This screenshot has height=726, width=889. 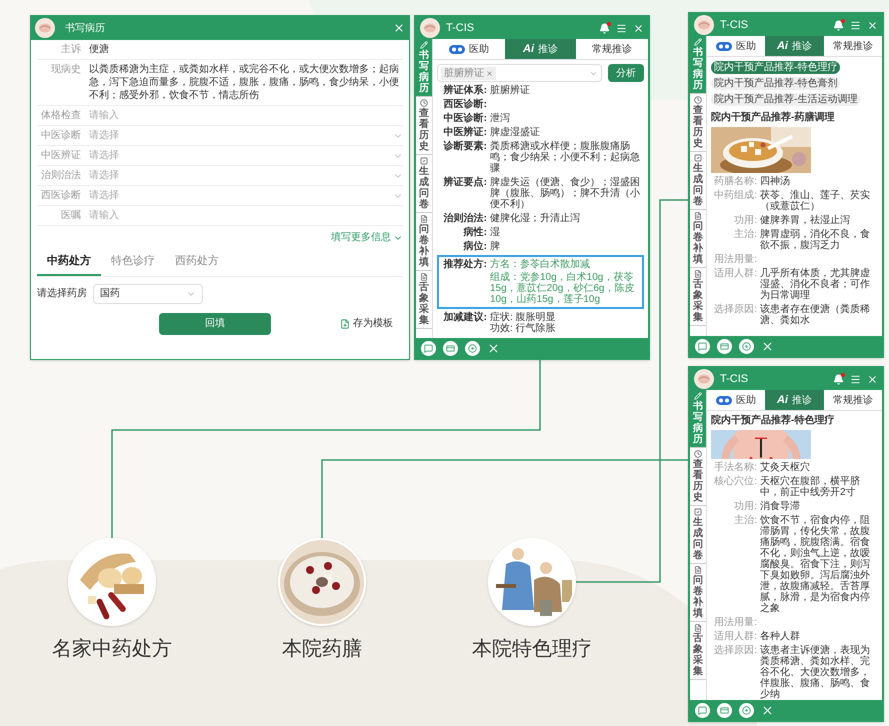 I want to click on logo-icon, so click(x=430, y=28).